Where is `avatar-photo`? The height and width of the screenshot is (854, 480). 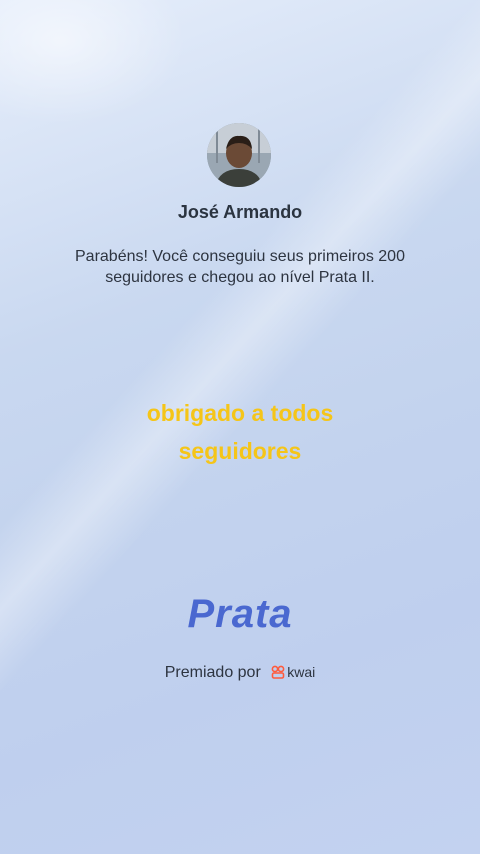 avatar-photo is located at coordinates (239, 155).